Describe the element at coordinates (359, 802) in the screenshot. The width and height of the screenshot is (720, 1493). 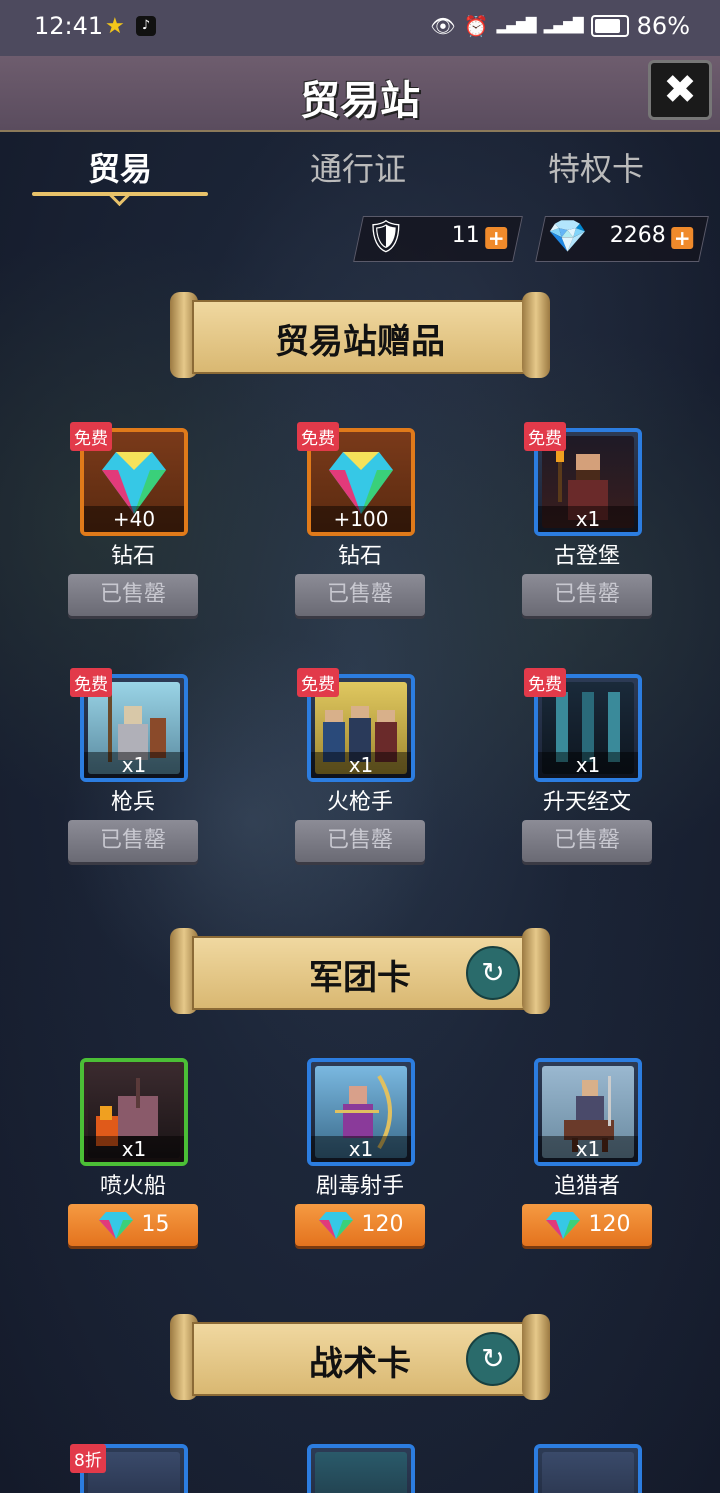
I see `item-name: 火枪手` at that location.